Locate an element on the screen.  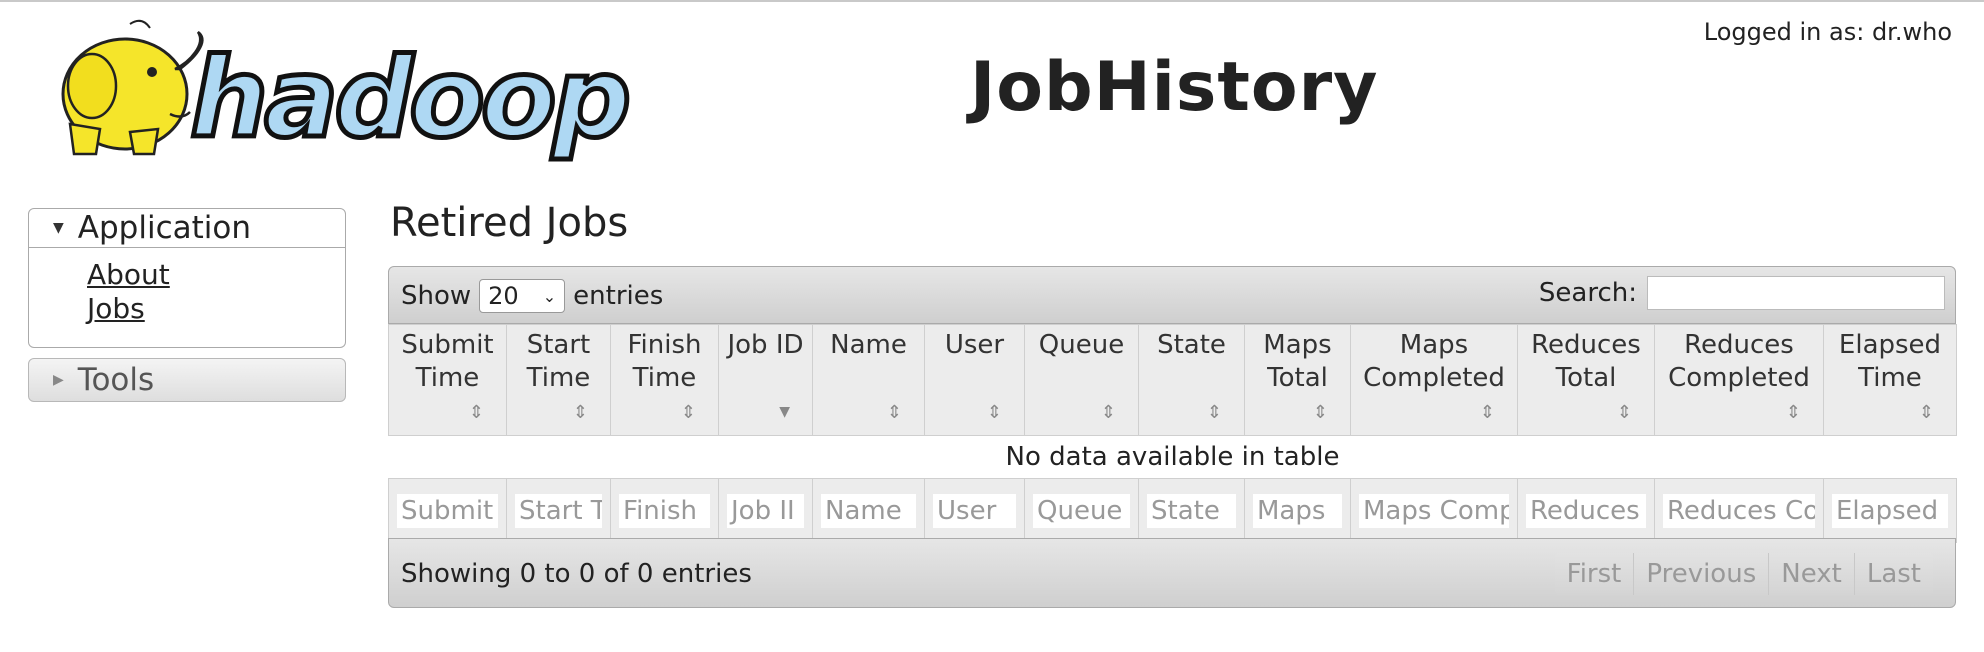
column-filter-input: Start T is located at coordinates (558, 510).